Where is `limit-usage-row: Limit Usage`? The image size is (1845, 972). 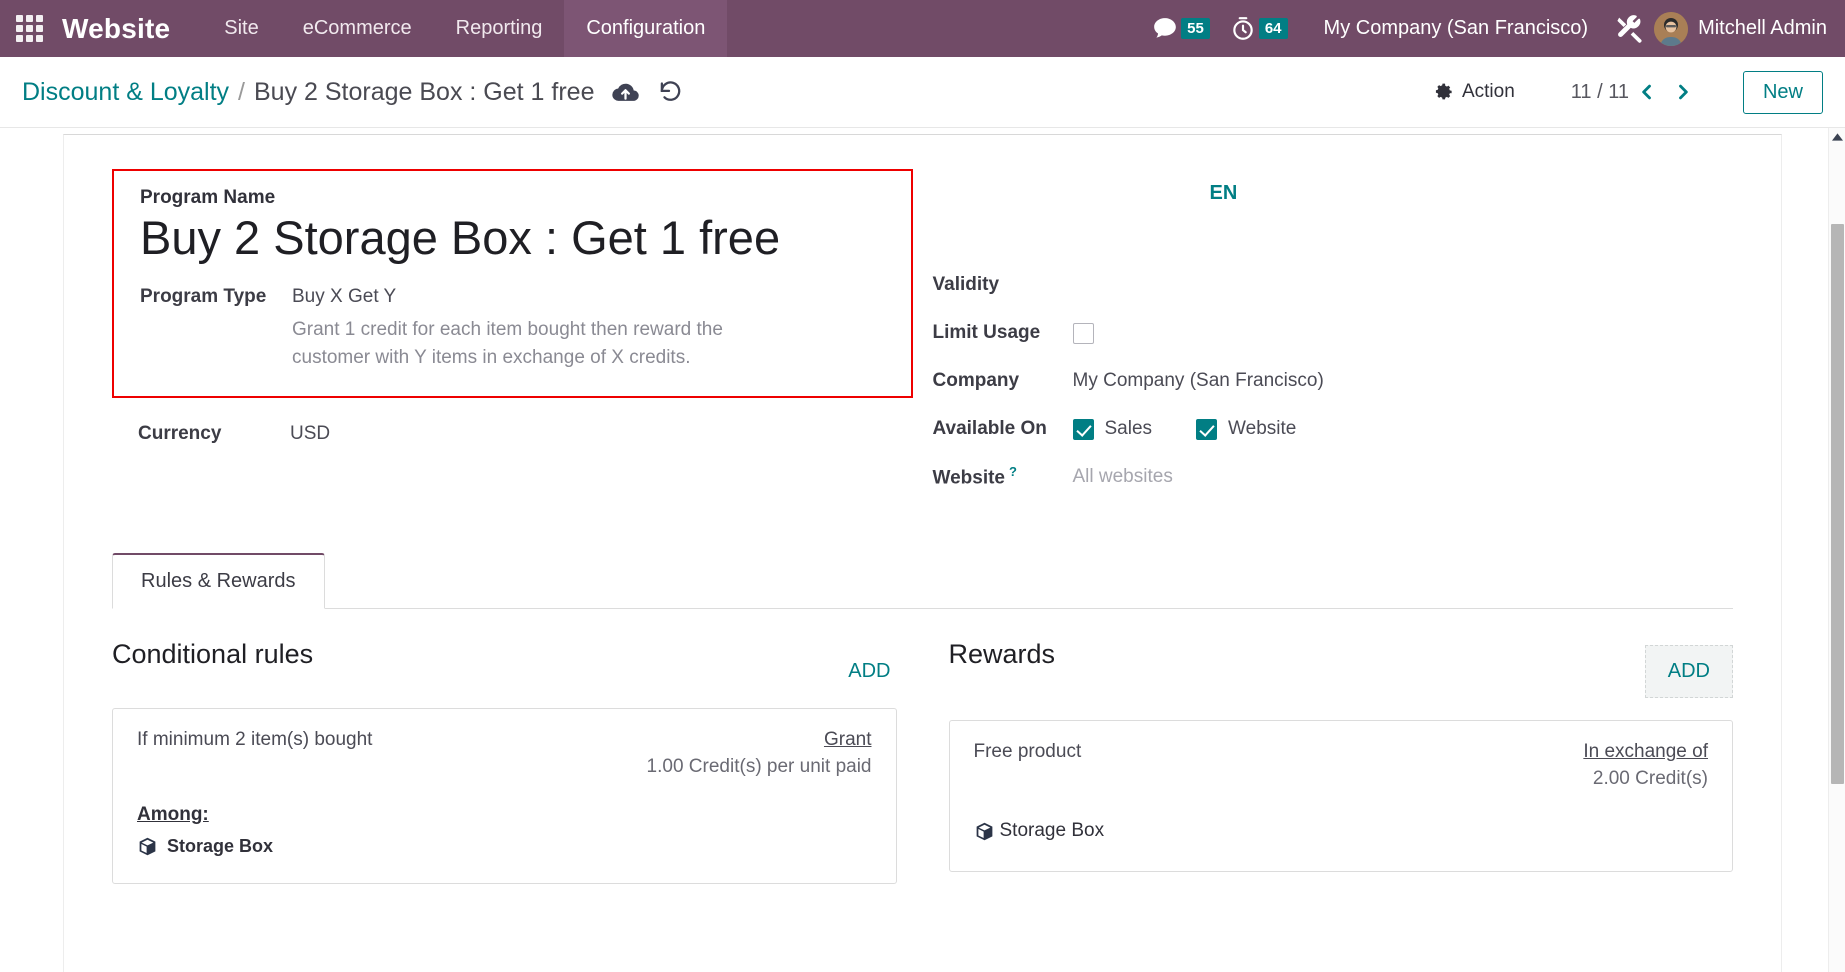
limit-usage-row: Limit Usage is located at coordinates (1333, 333).